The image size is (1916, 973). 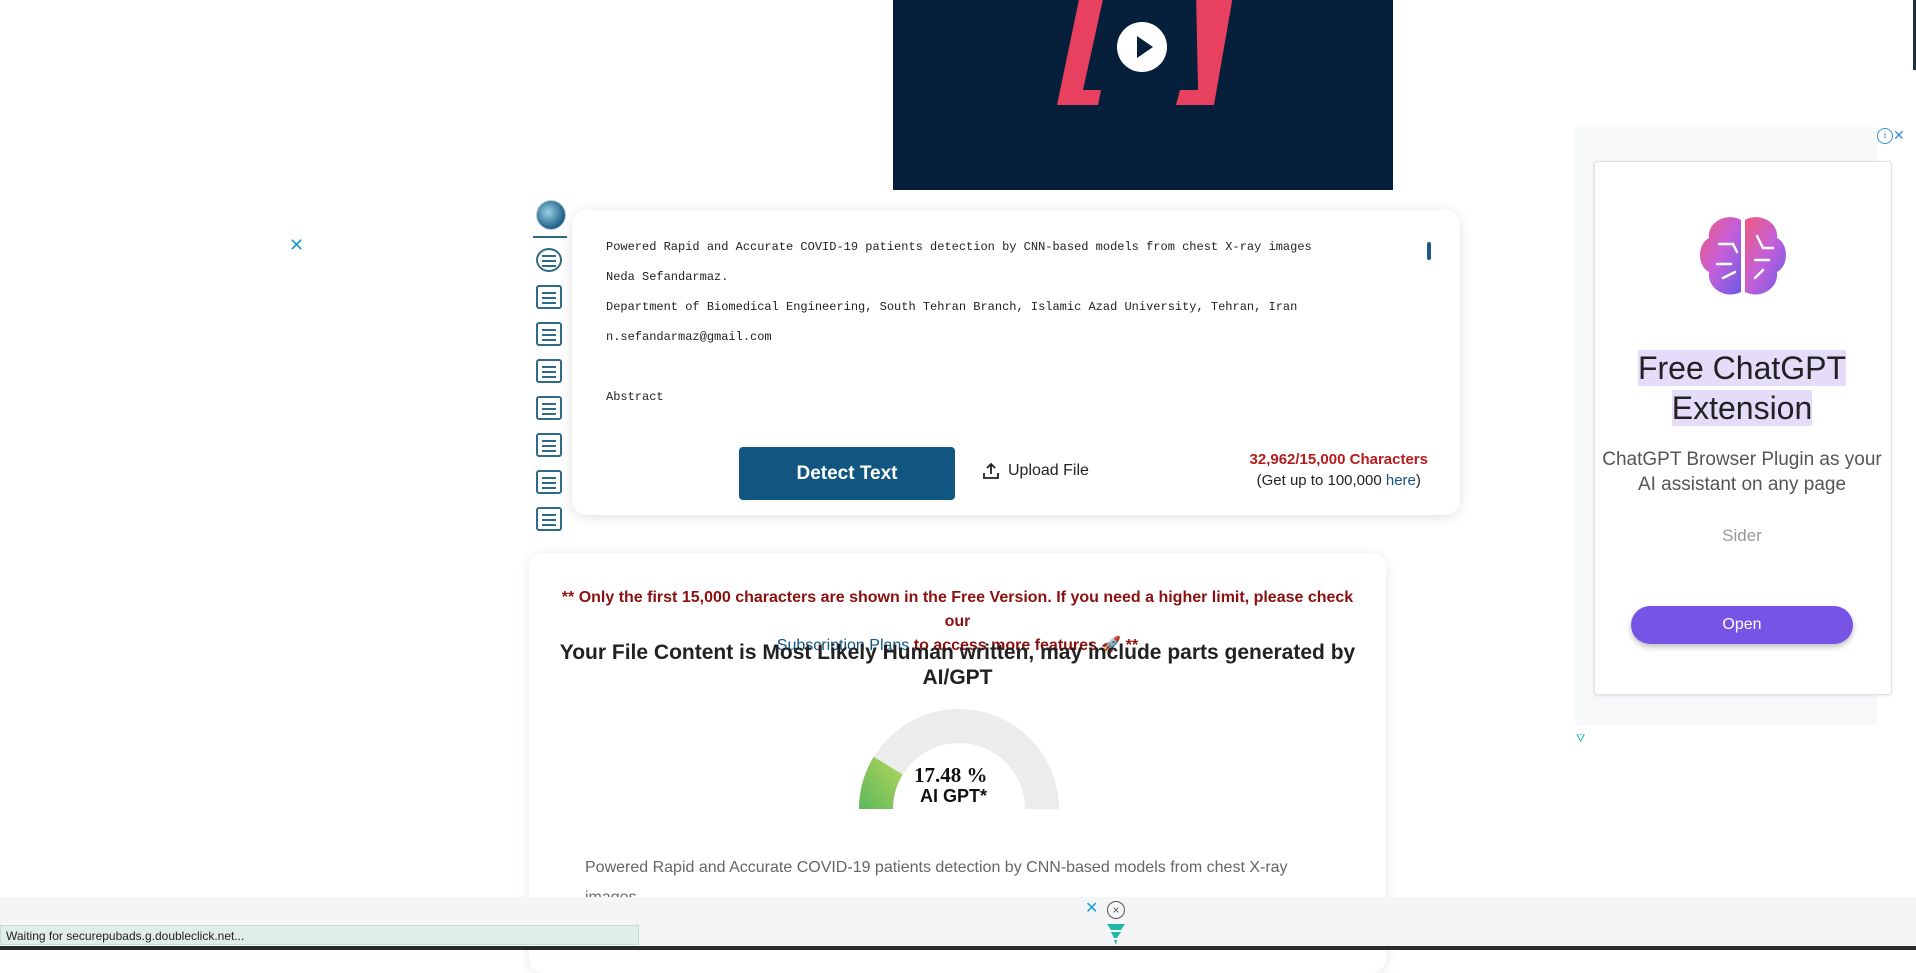 I want to click on character-count: 32,962/15,000 Characters, so click(x=1338, y=459).